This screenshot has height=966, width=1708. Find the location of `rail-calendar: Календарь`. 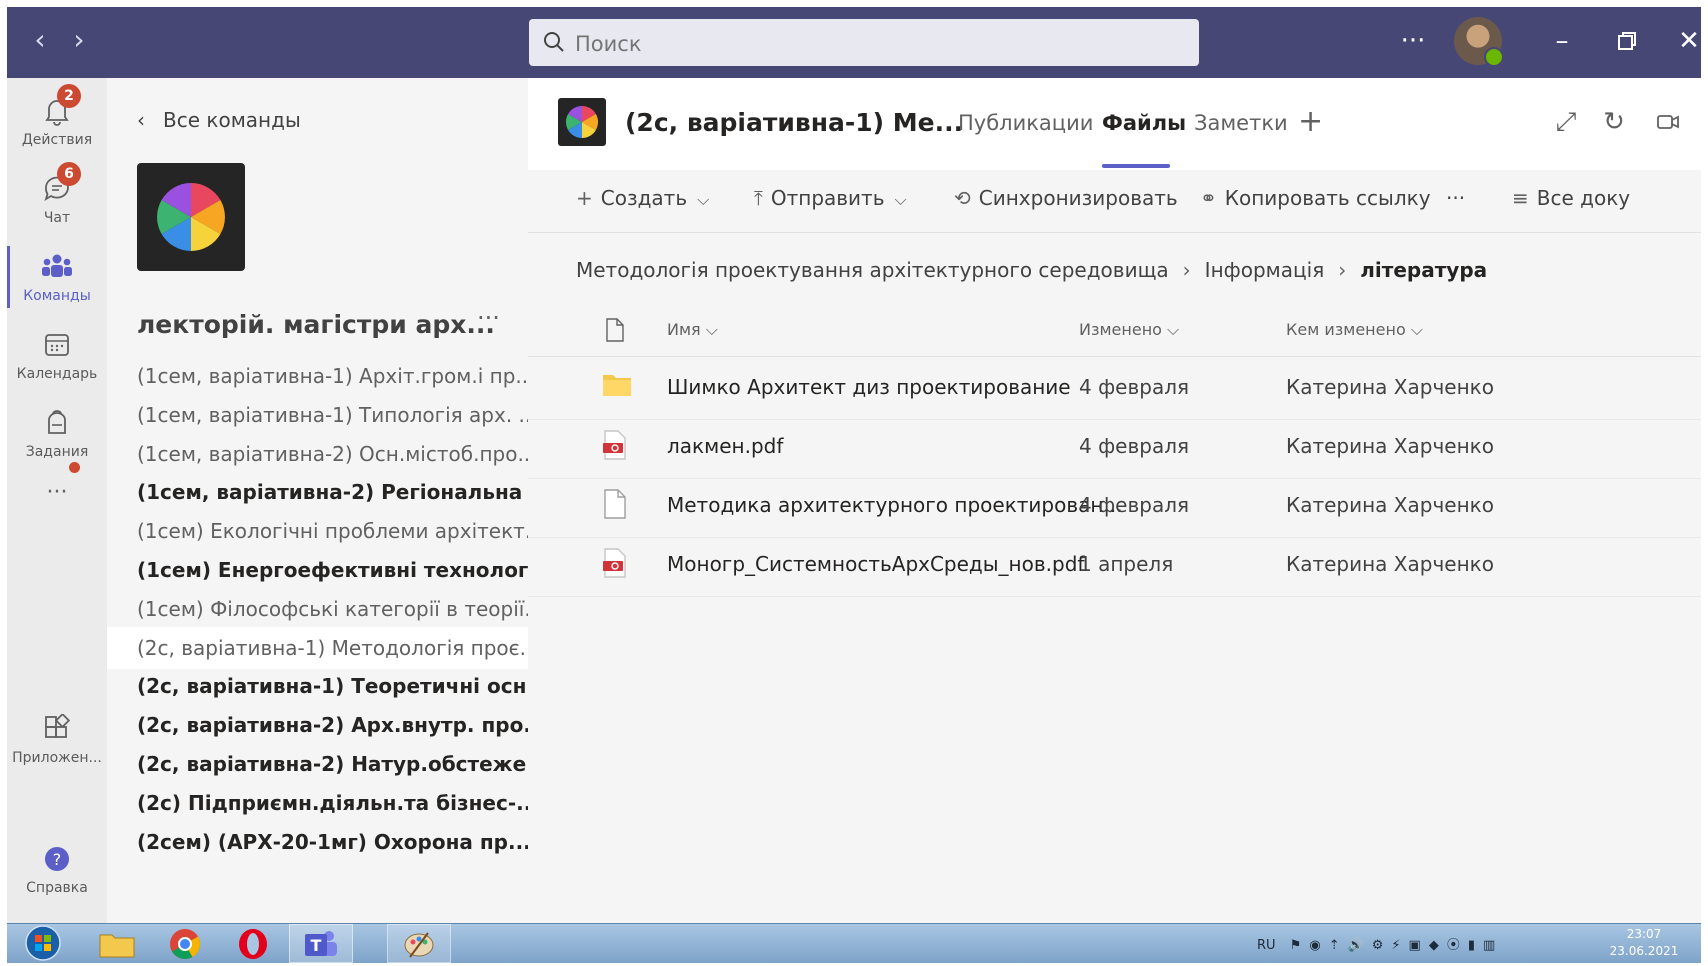

rail-calendar: Календарь is located at coordinates (57, 357).